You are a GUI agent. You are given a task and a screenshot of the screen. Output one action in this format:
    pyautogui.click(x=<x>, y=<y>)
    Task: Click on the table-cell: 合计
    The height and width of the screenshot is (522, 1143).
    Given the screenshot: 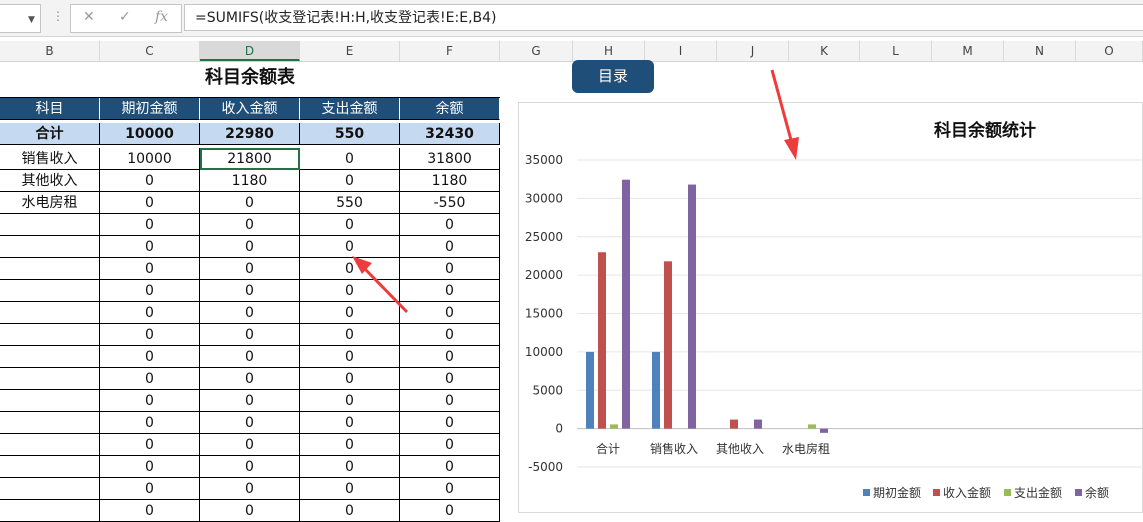 What is the action you would take?
    pyautogui.click(x=50, y=134)
    